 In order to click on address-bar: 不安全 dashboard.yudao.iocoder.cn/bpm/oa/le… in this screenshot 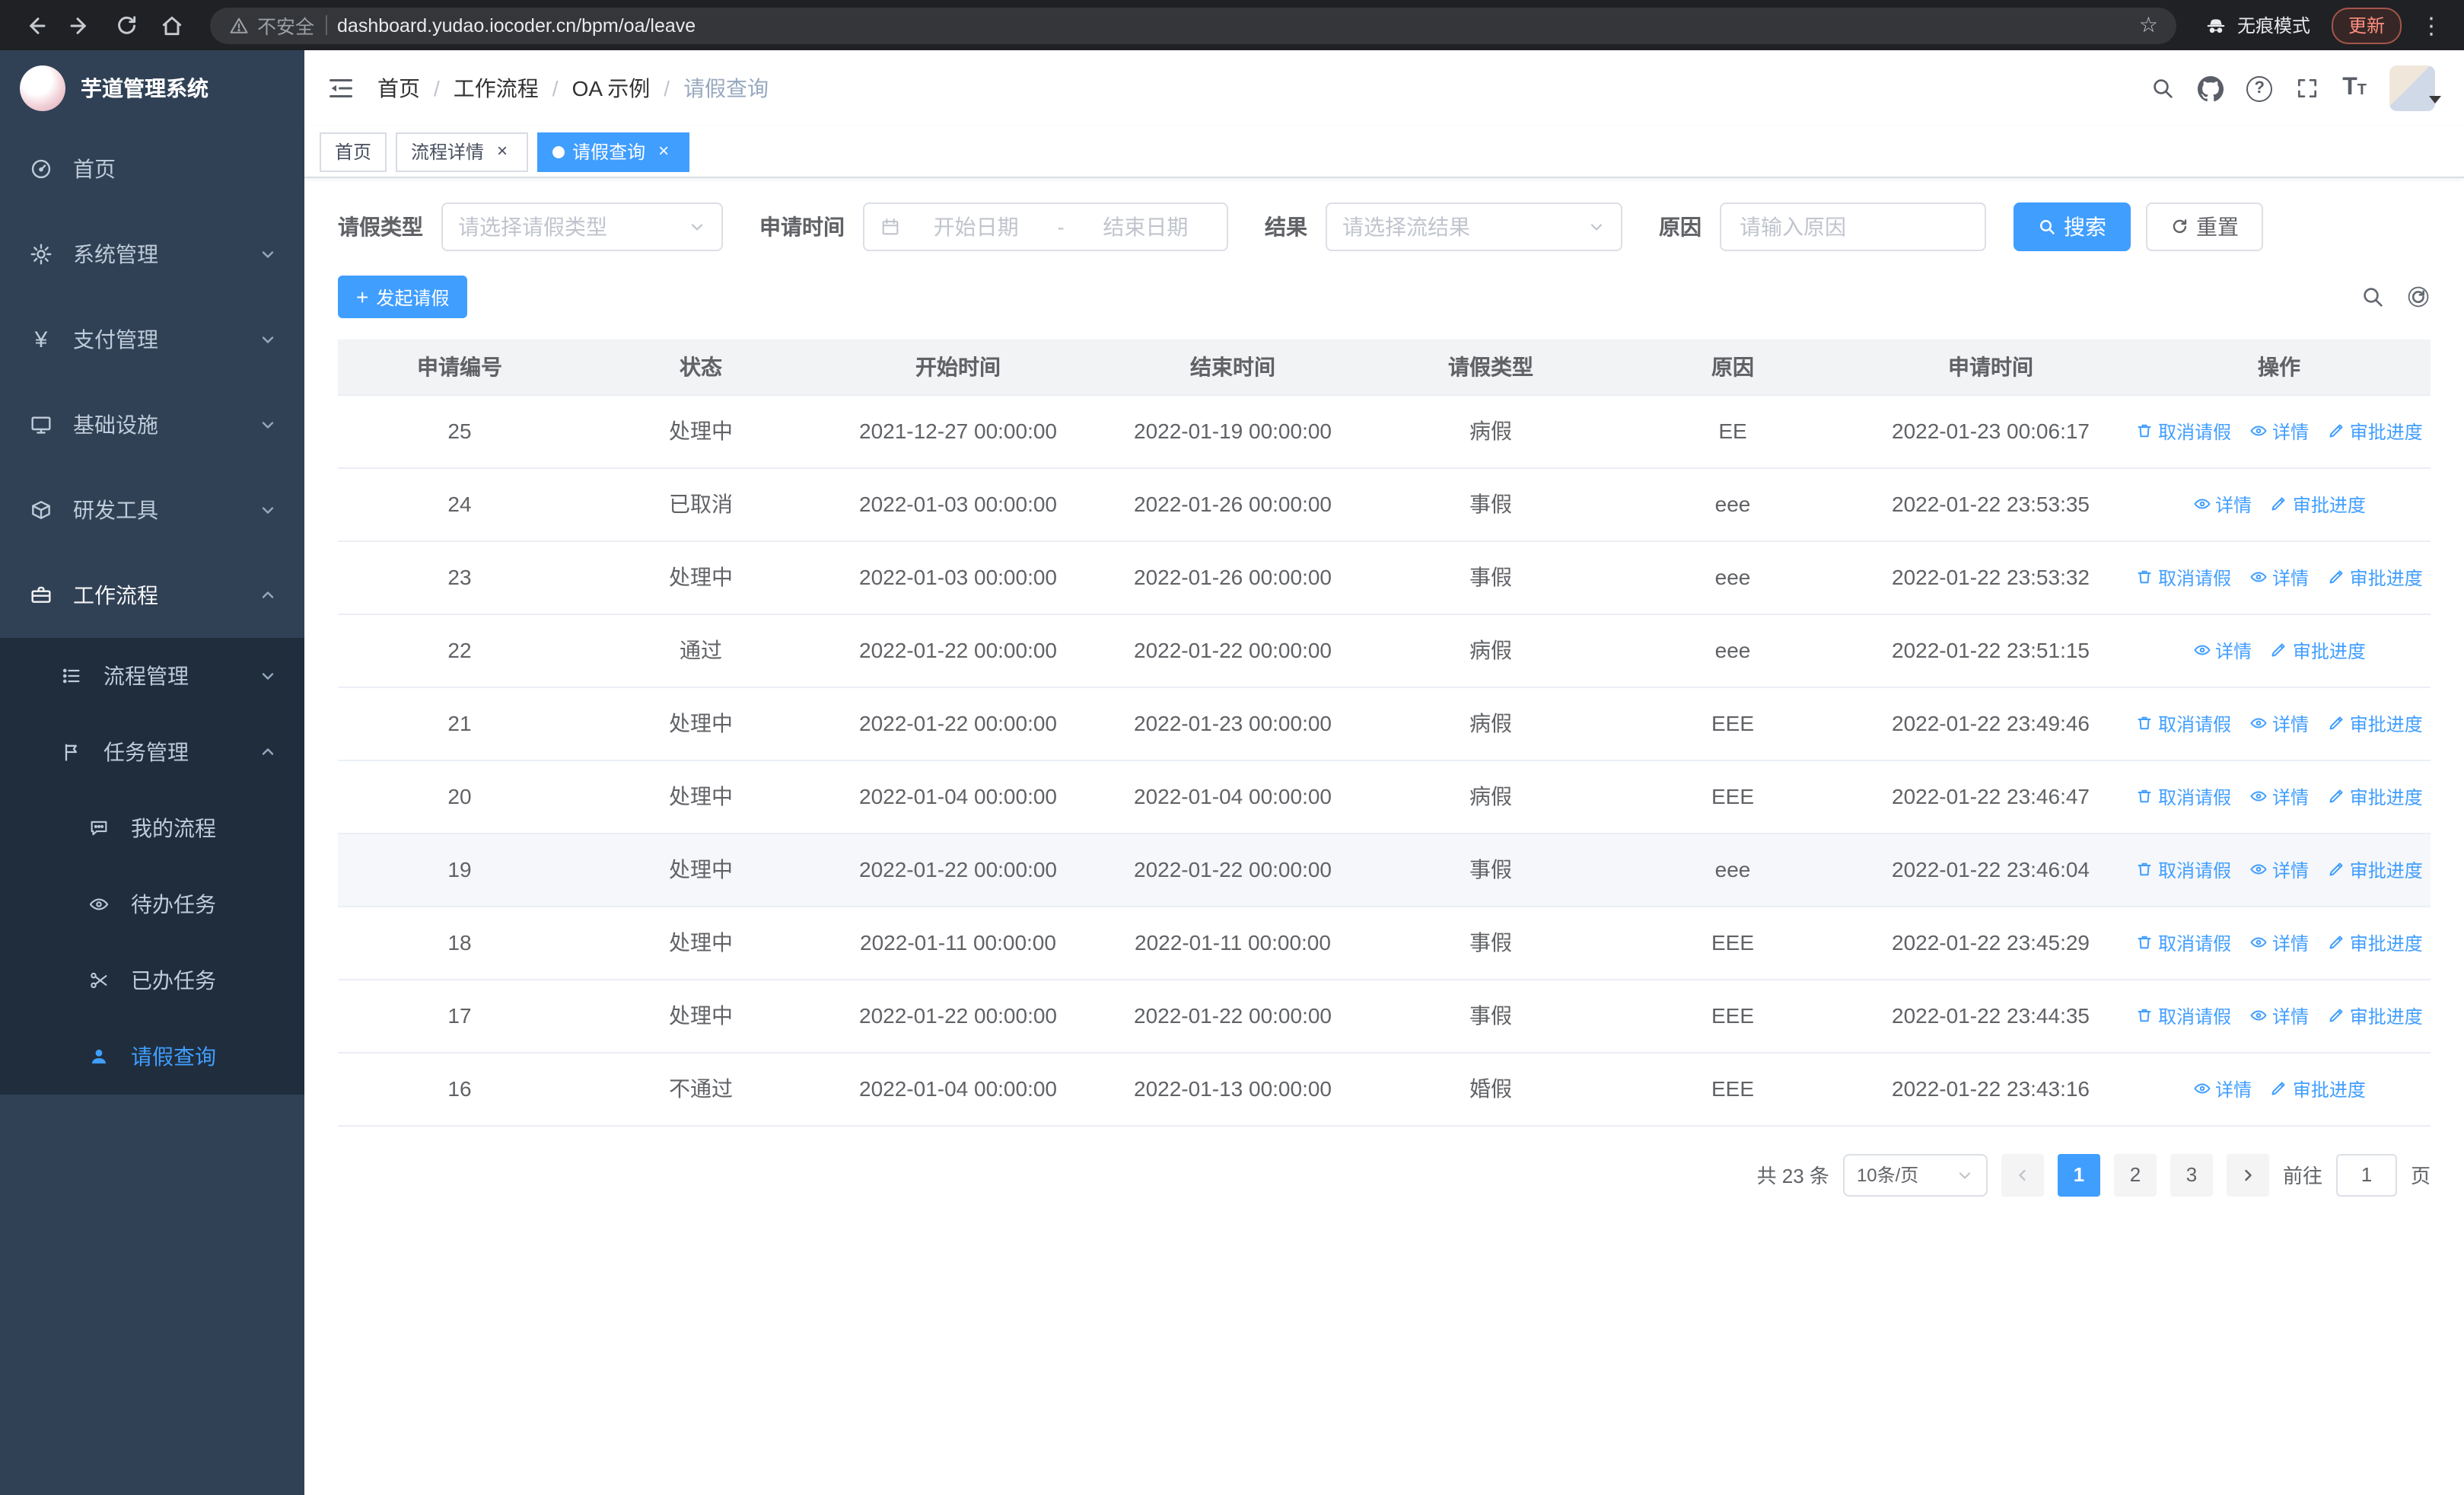, I will do `click(1193, 25)`.